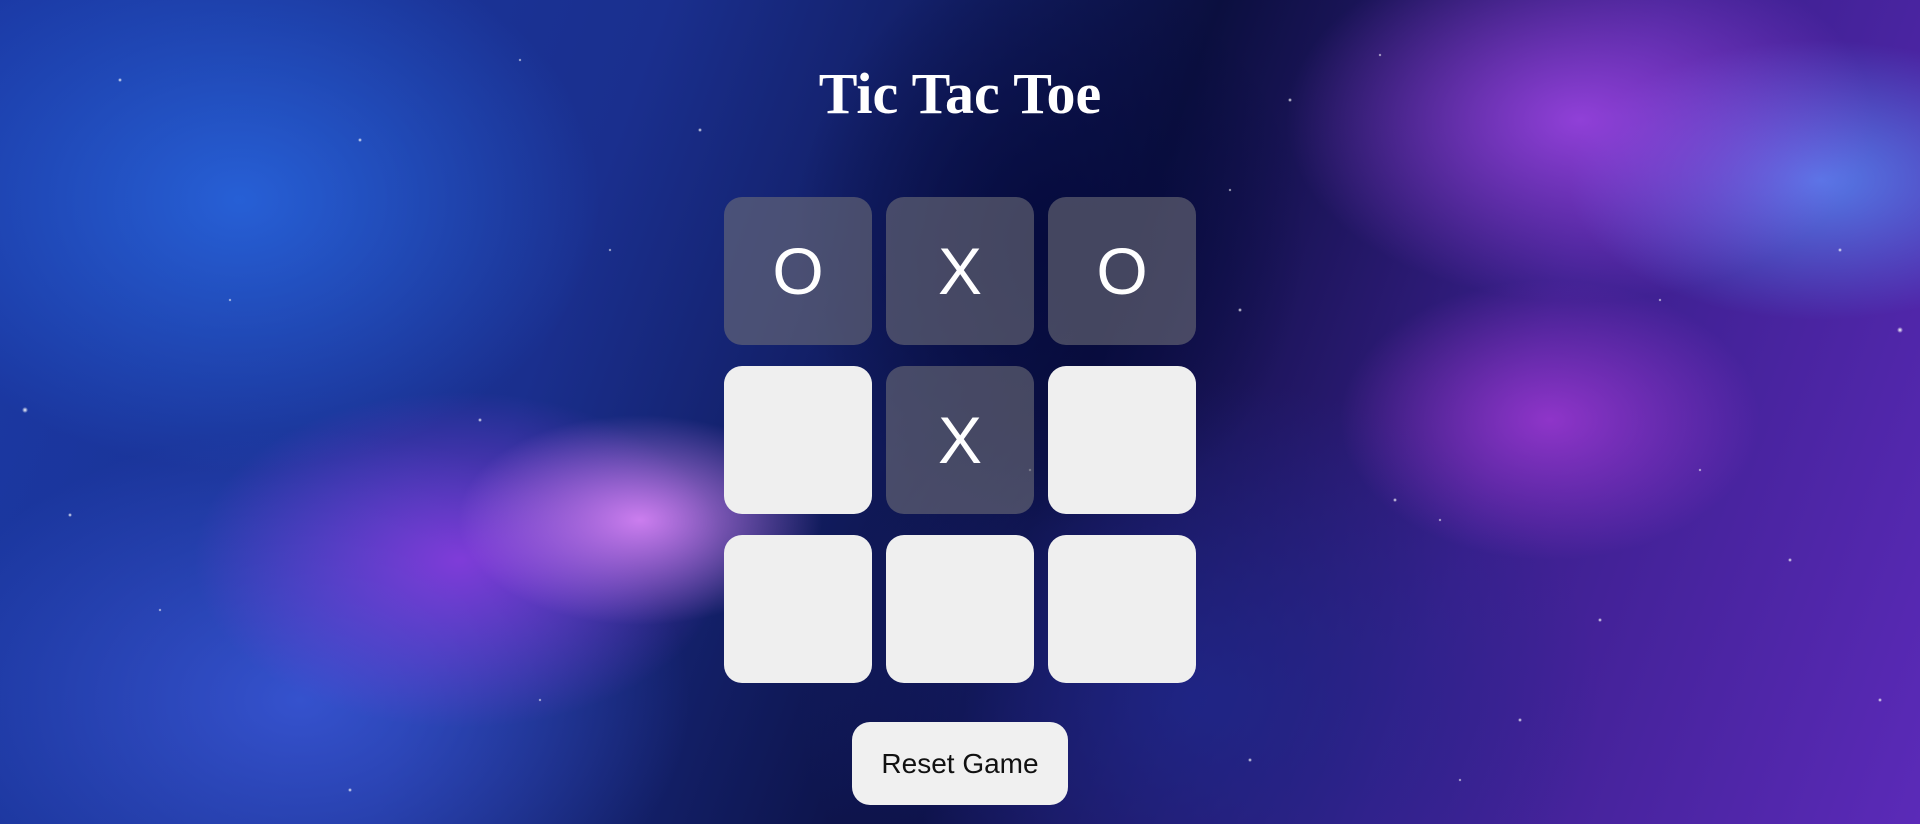  Describe the element at coordinates (960, 763) in the screenshot. I see `reset-game-button: Reset Game` at that location.